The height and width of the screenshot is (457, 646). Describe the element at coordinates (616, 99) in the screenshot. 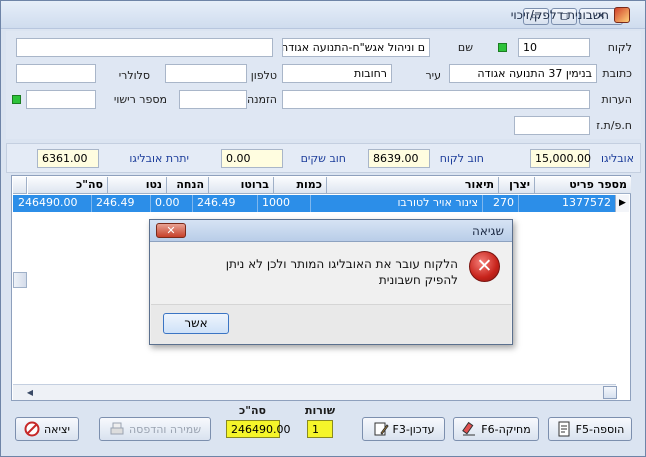

I see `notes-label: הערות` at that location.